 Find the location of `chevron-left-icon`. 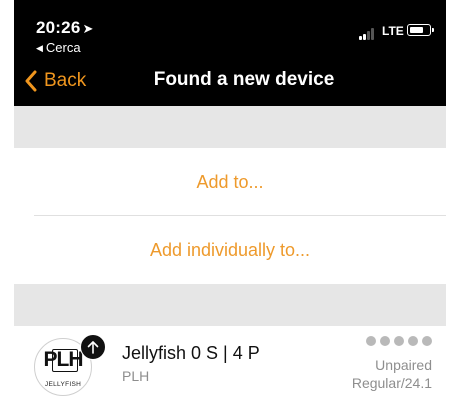

chevron-left-icon is located at coordinates (31, 81).